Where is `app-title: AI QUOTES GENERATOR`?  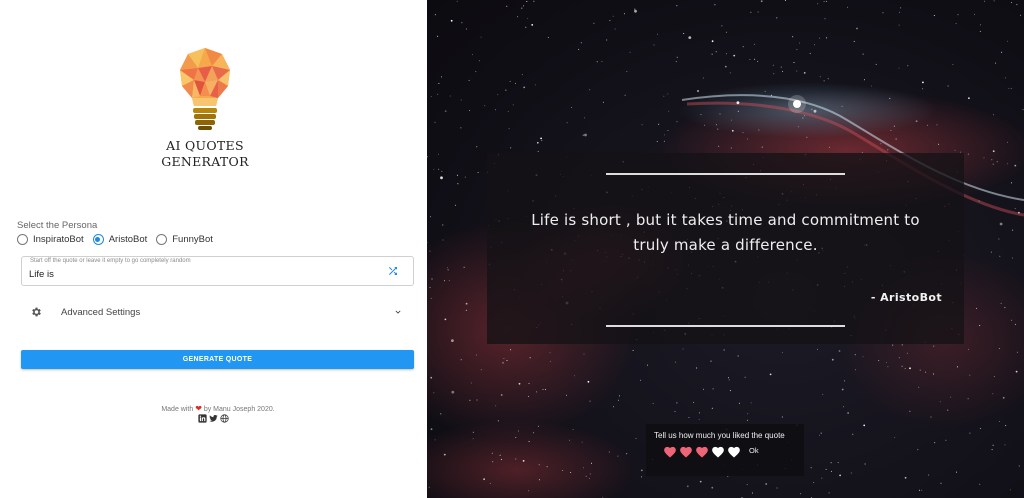
app-title: AI QUOTES GENERATOR is located at coordinates (205, 154).